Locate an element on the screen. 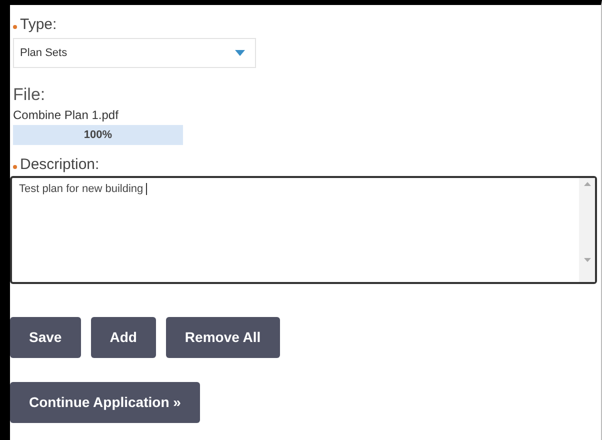 The image size is (602, 440). scrollbar is located at coordinates (587, 230).